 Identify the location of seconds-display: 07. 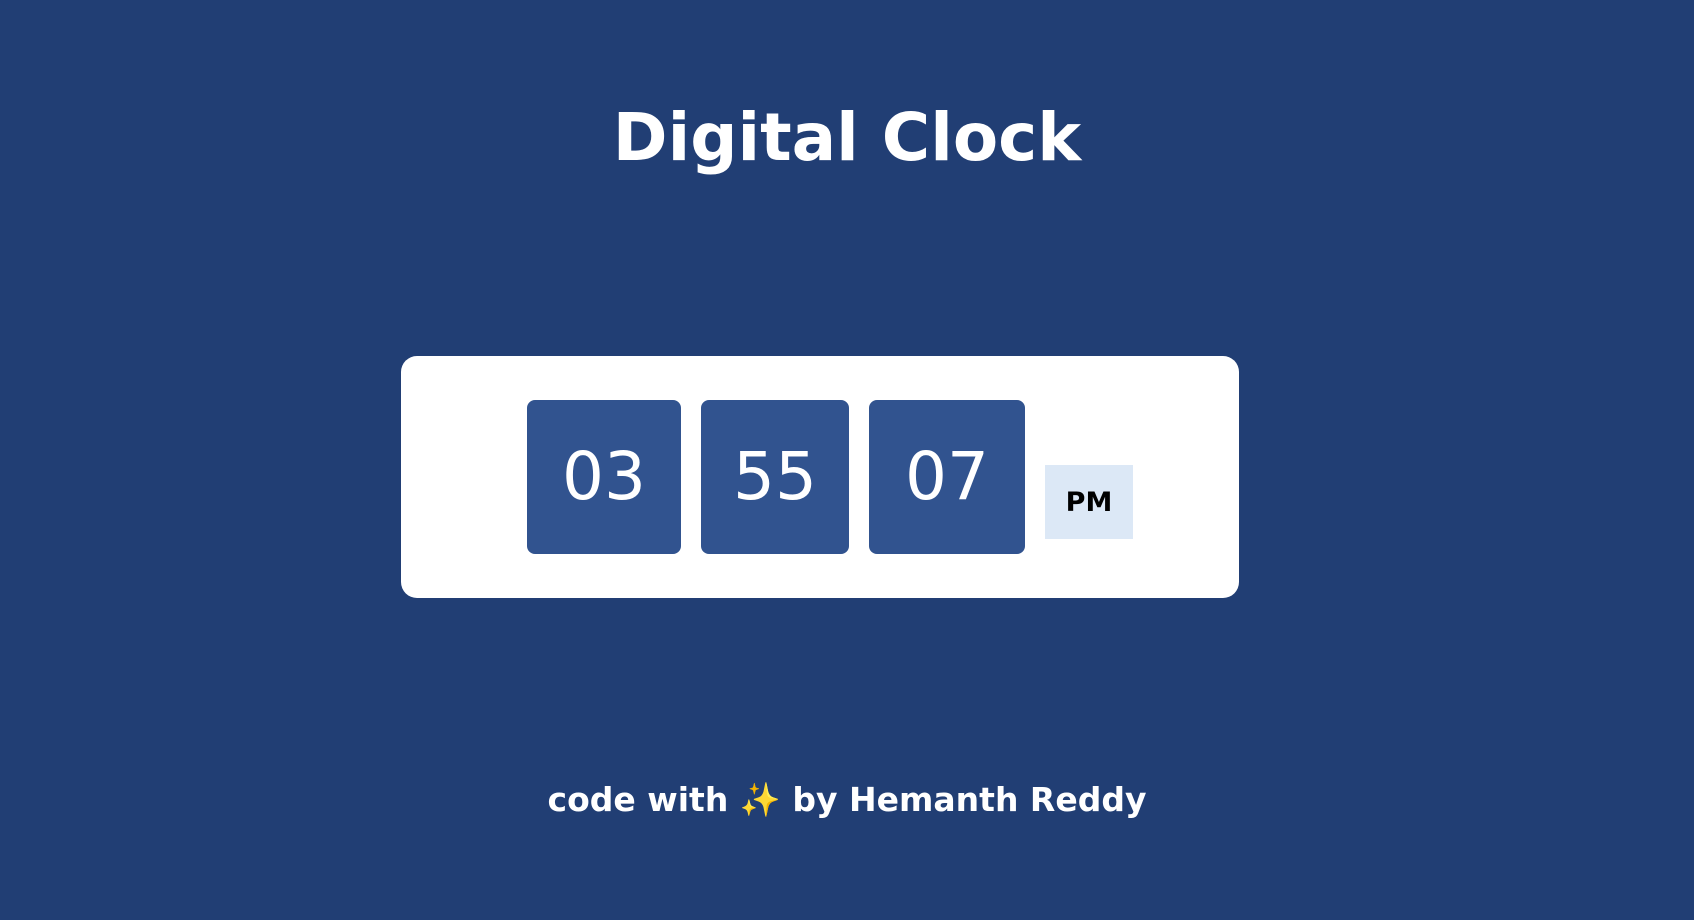
(947, 477).